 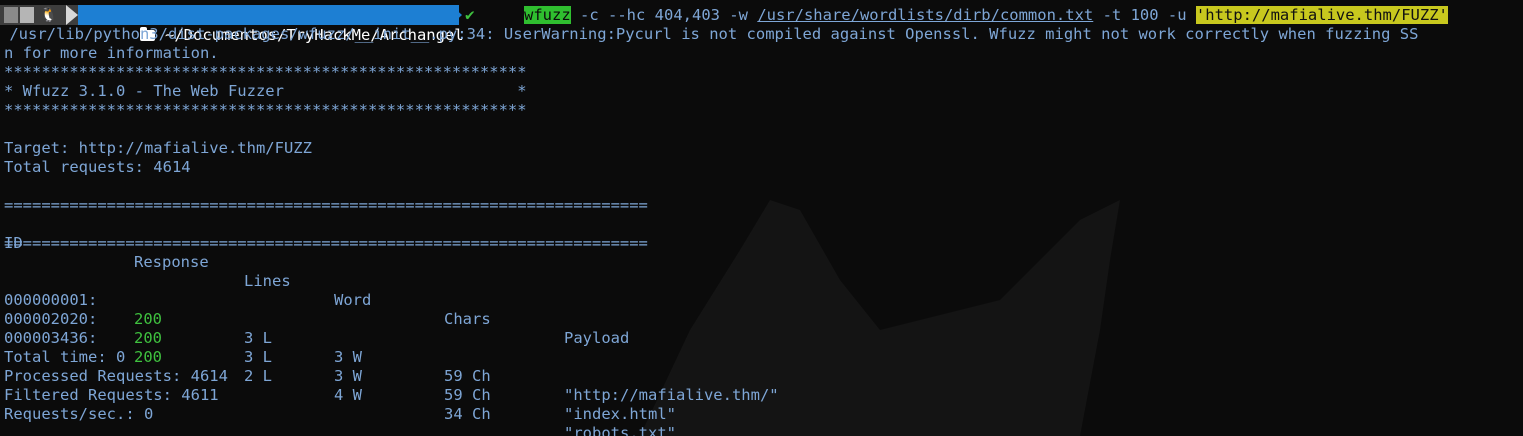 What do you see at coordinates (925, 15) in the screenshot?
I see `command-wordlist-path: /usr/share/wordlists/dirb/common.txt` at bounding box center [925, 15].